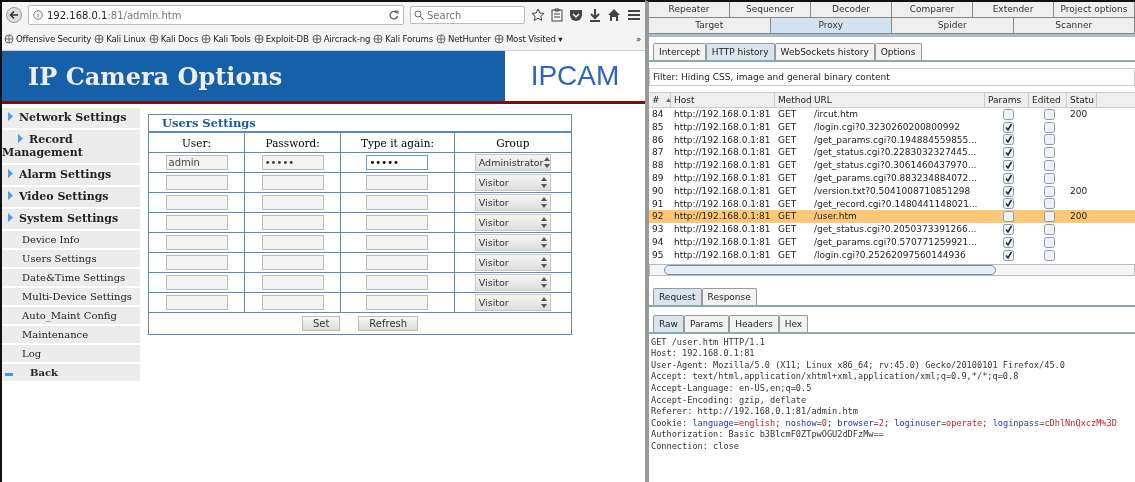 The width and height of the screenshot is (1135, 482). Describe the element at coordinates (71, 118) in the screenshot. I see `menu-item: Network Settings` at that location.